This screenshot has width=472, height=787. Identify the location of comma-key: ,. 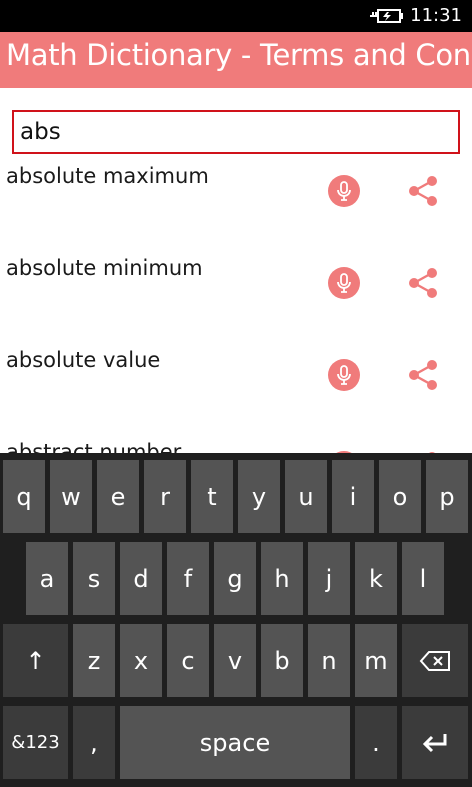
(94, 742).